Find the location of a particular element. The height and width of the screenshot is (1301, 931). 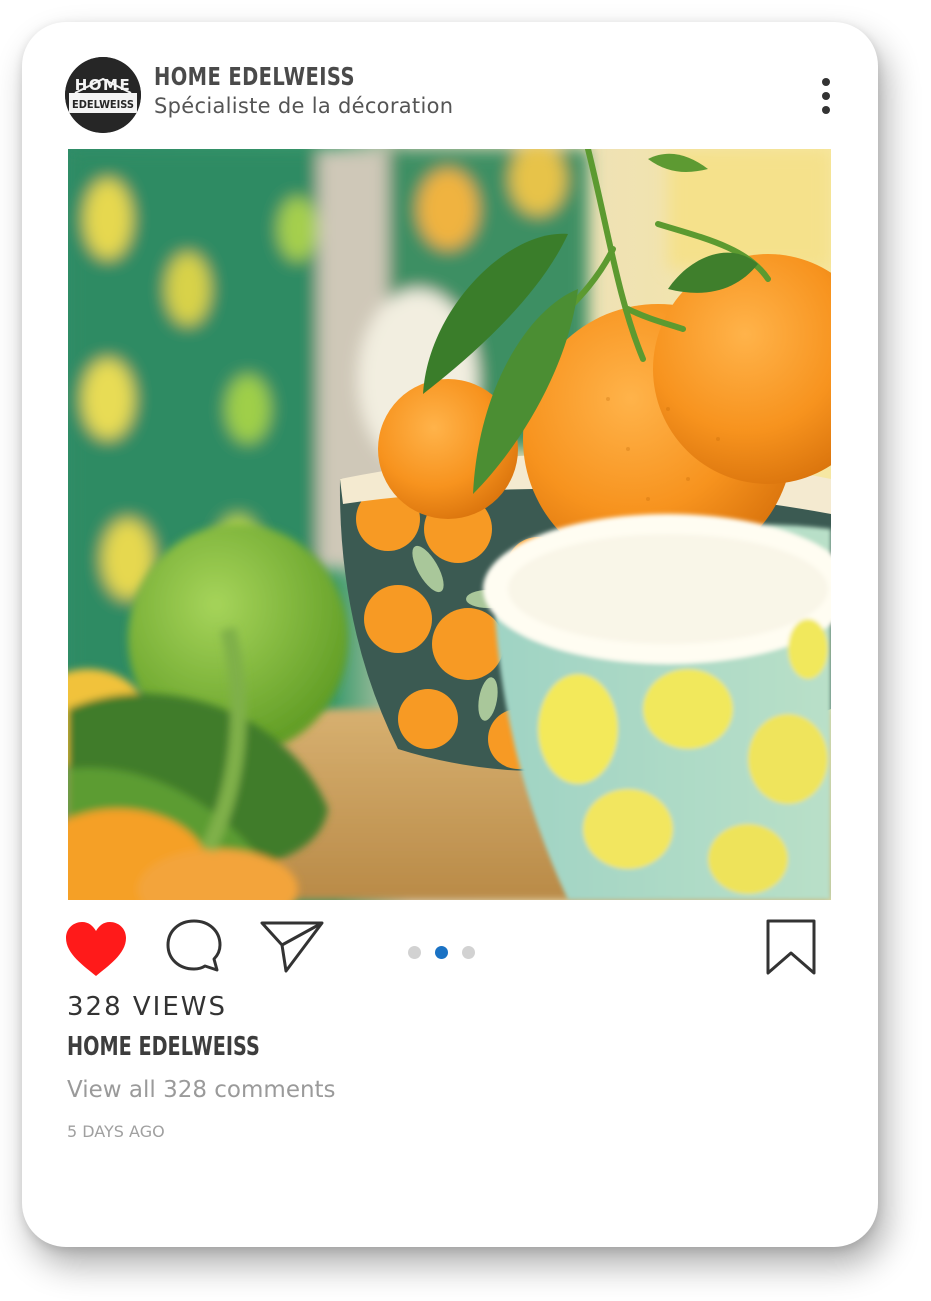

avatar: HOME EDELWEISS is located at coordinates (103, 95).